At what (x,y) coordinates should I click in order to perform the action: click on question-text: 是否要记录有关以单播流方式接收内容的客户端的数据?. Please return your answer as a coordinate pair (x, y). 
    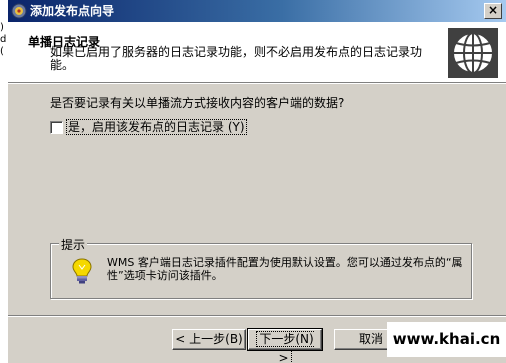
    Looking at the image, I should click on (197, 103).